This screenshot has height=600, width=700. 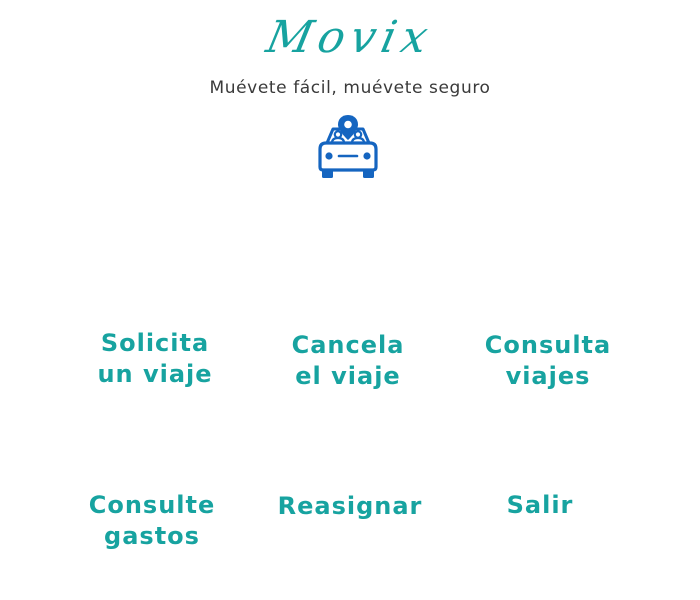 What do you see at coordinates (348, 361) in the screenshot?
I see `cancel-trip-button: Cancela el viaje` at bounding box center [348, 361].